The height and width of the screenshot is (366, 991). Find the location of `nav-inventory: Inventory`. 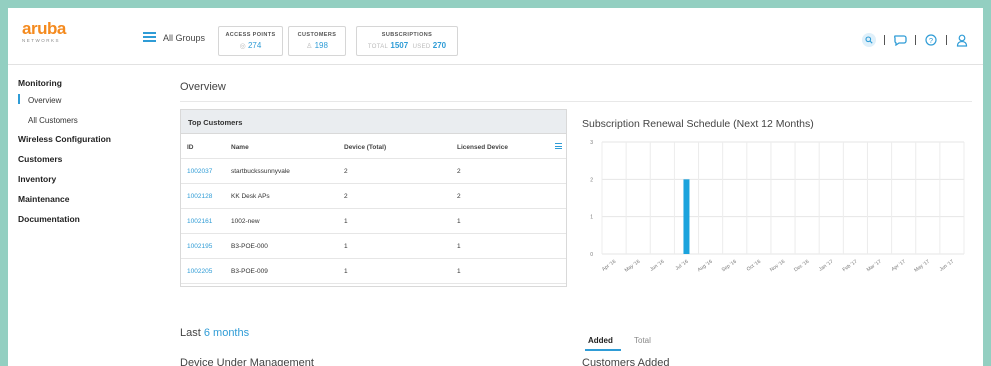

nav-inventory: Inventory is located at coordinates (37, 179).